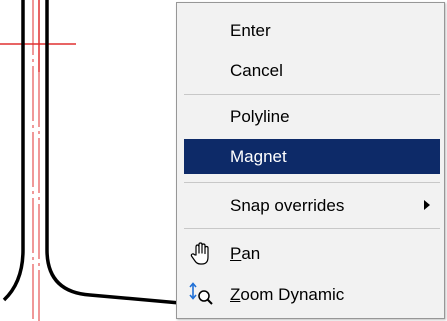 This screenshot has width=447, height=321. I want to click on menu-item-polyline: Polyline, so click(312, 116).